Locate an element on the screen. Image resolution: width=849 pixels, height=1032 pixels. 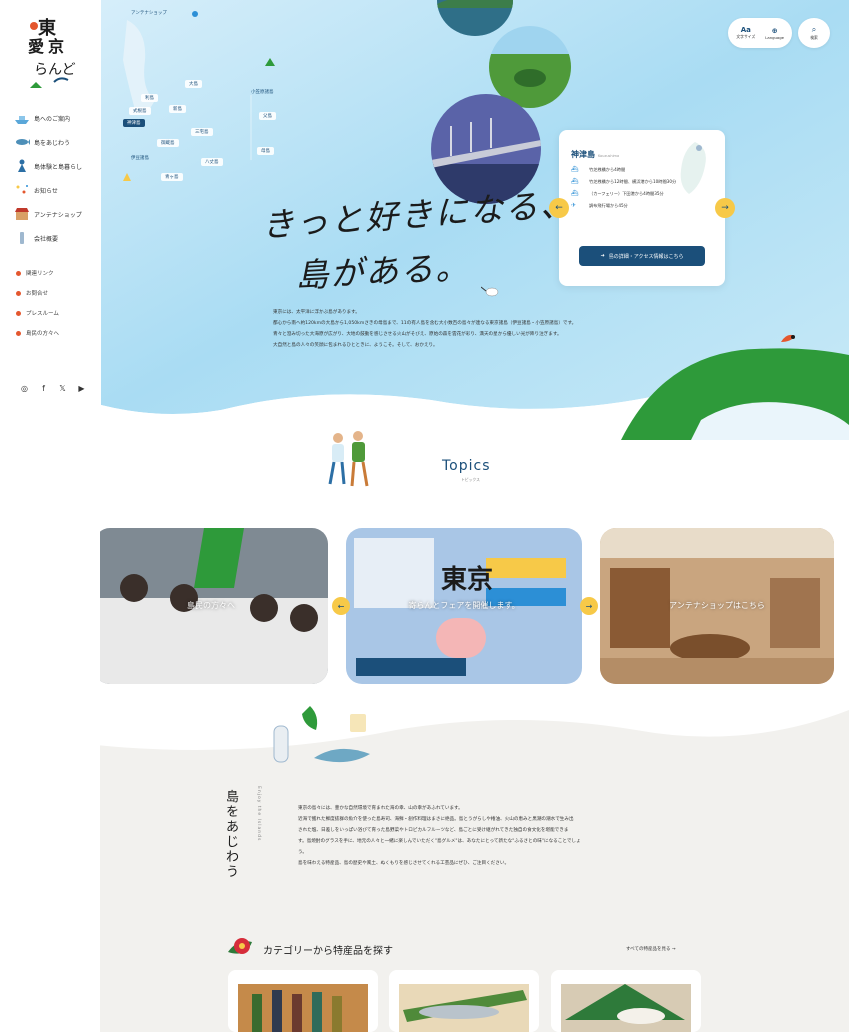
subnav-item-press: プレスルーム is located at coordinates (37, 313).